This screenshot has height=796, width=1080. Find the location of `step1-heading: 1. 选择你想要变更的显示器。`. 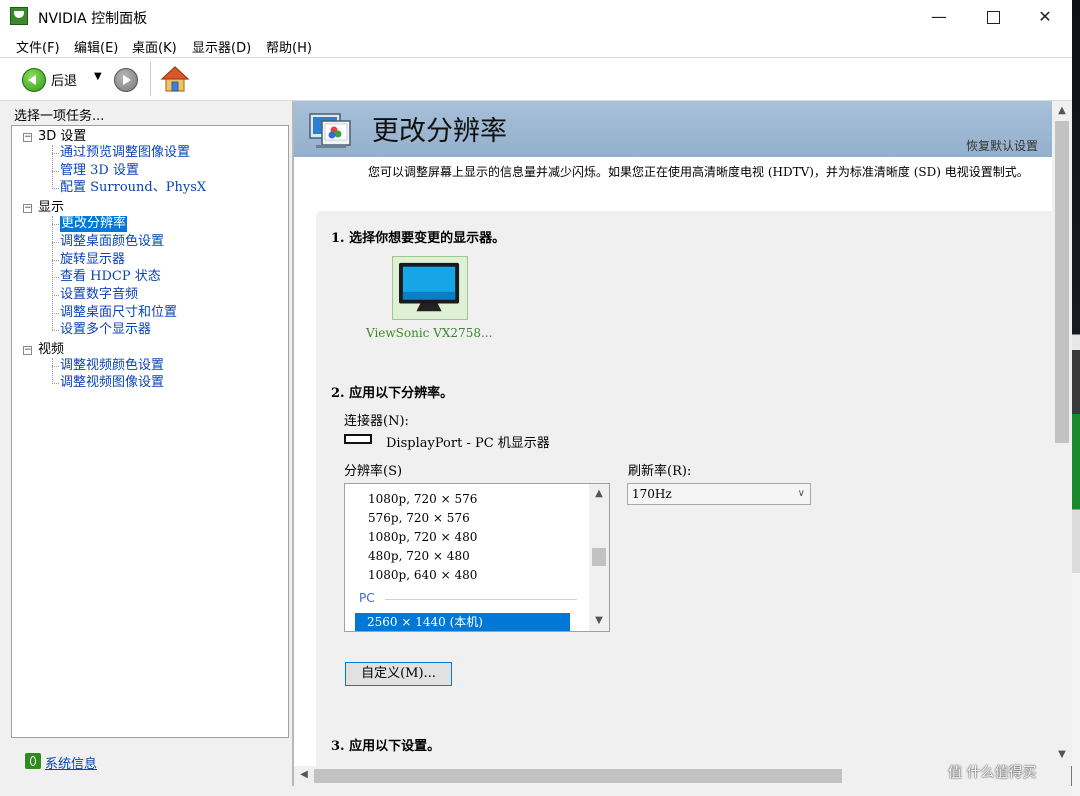

step1-heading: 1. 选择你想要变更的显示器。 is located at coordinates (418, 238).